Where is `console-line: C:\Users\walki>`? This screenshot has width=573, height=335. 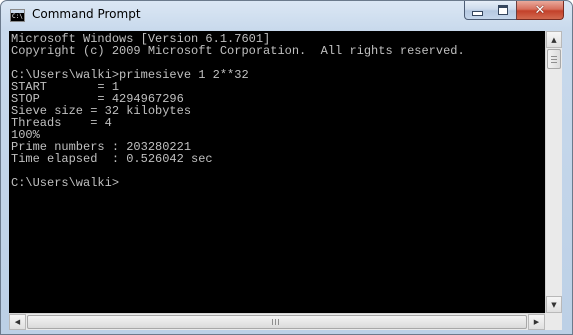 console-line: C:\Users\walki> is located at coordinates (65, 183).